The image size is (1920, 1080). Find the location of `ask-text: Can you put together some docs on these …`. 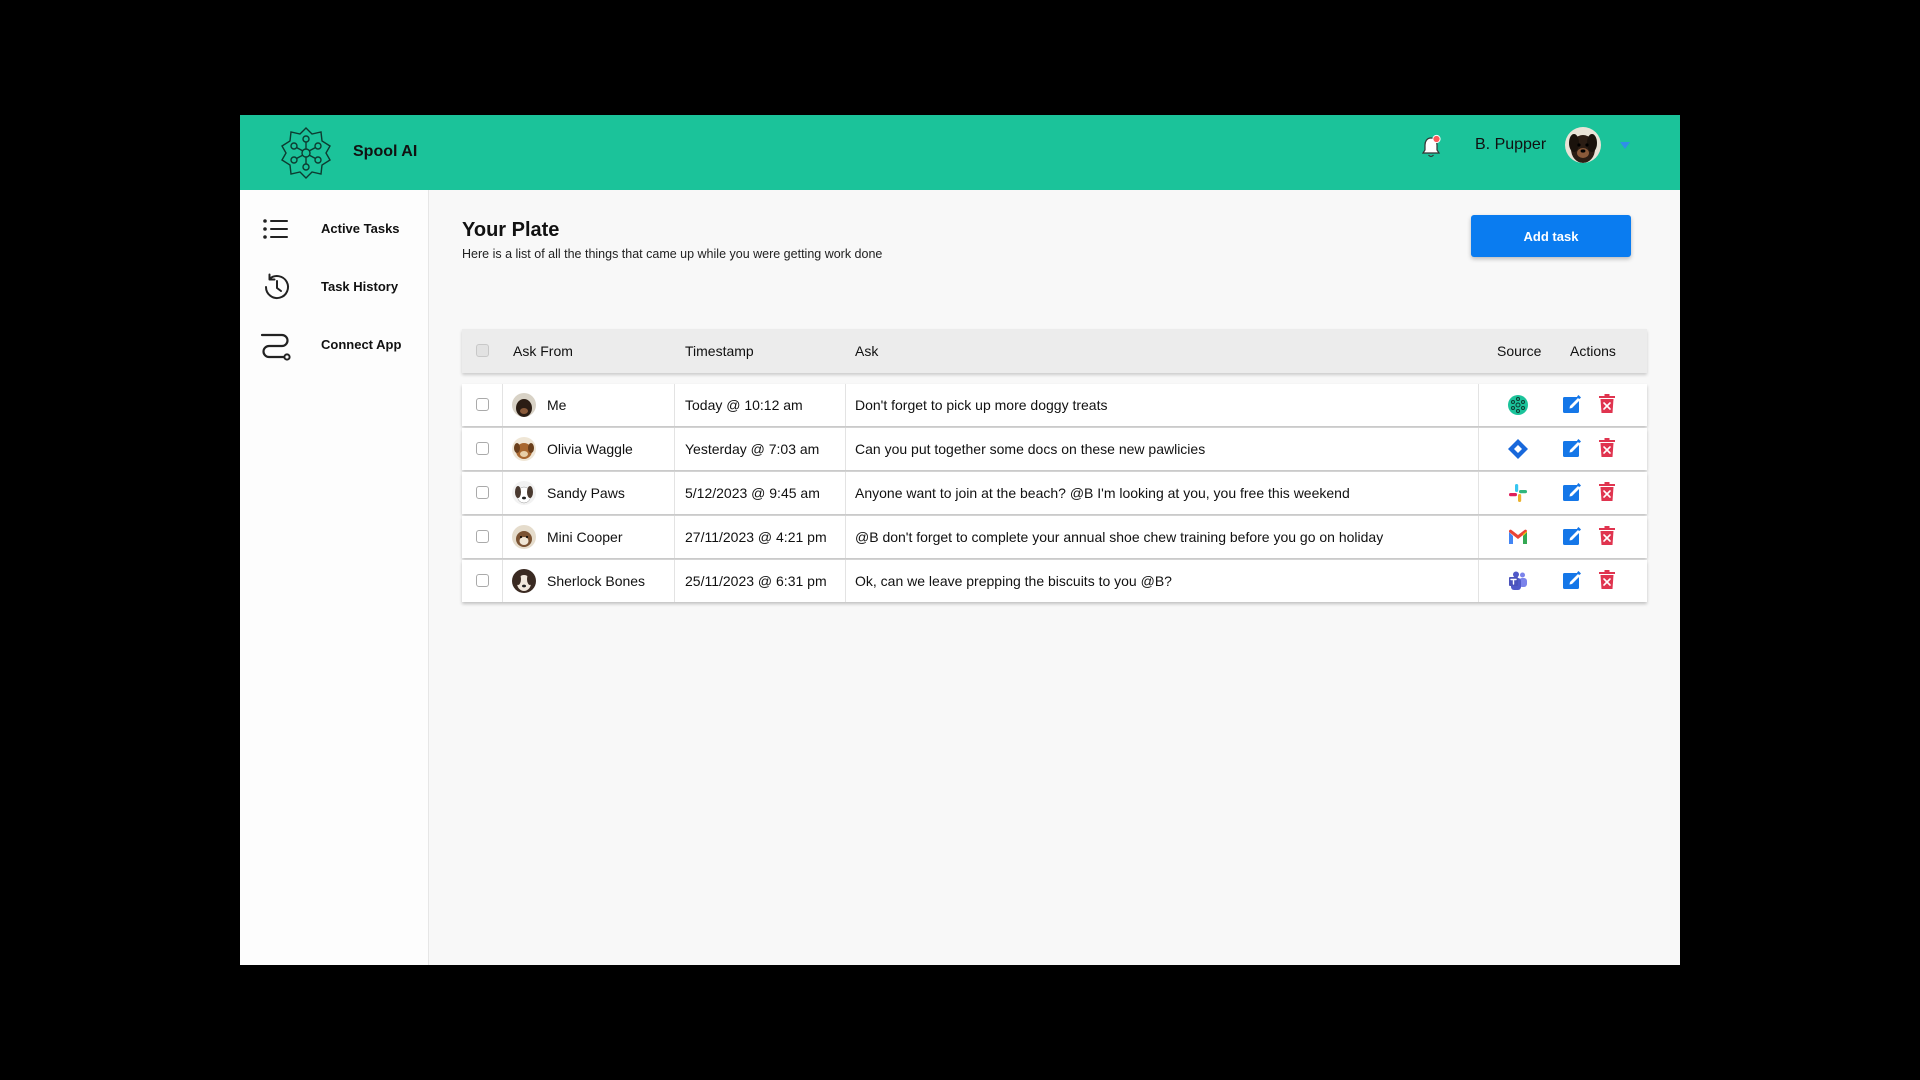

ask-text: Can you put together some docs on these … is located at coordinates (1030, 449).